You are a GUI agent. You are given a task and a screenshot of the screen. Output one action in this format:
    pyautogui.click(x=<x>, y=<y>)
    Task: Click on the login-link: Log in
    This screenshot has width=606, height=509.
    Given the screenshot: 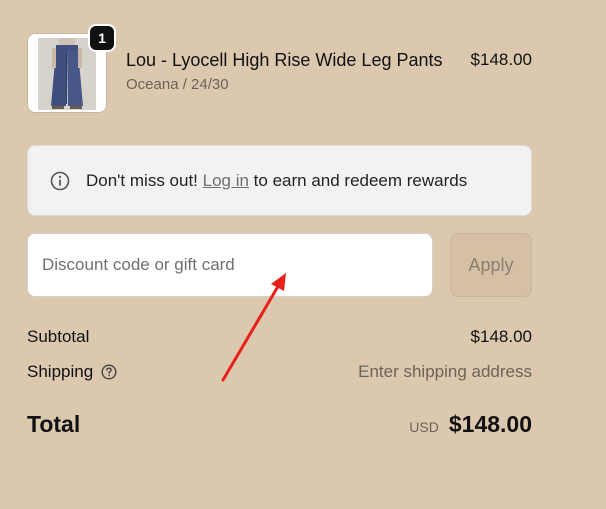 What is the action you would take?
    pyautogui.click(x=226, y=180)
    